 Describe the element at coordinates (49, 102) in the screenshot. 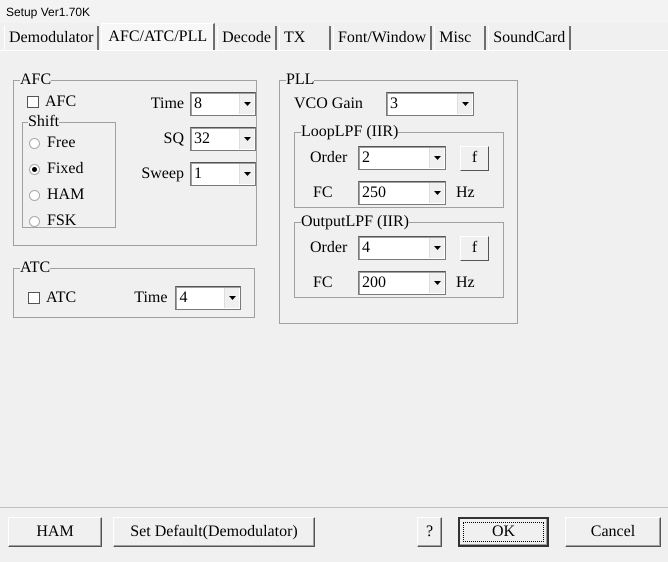

I see `checkbox: AFC` at that location.